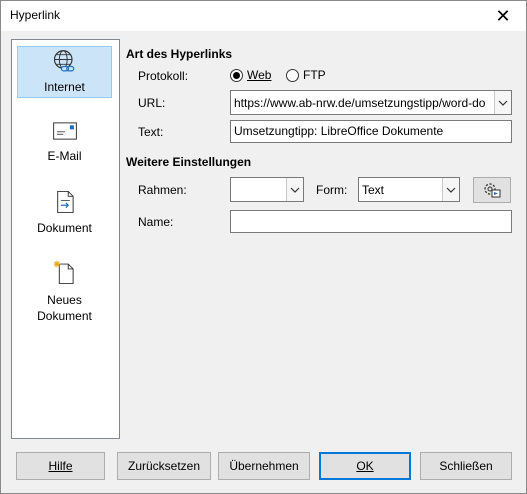 This screenshot has height=494, width=527. I want to click on close-window-button: ✕, so click(503, 16).